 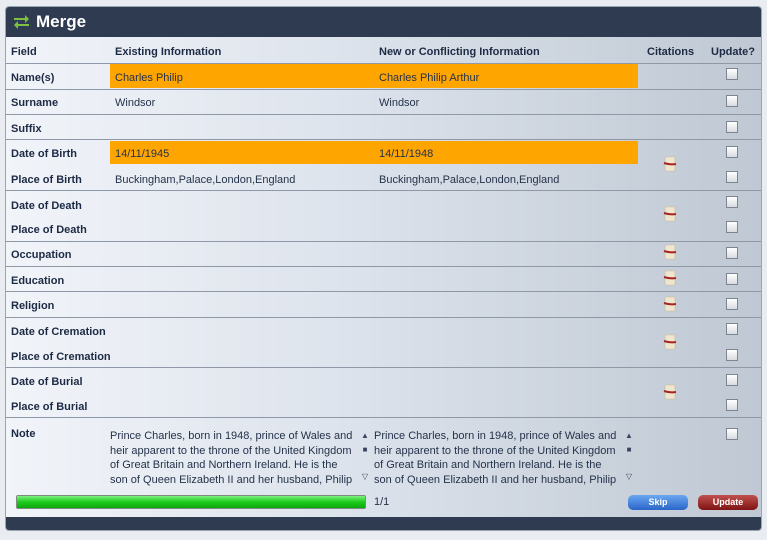 What do you see at coordinates (469, 180) in the screenshot?
I see `new-value: Buckingham,Palace,London,England` at bounding box center [469, 180].